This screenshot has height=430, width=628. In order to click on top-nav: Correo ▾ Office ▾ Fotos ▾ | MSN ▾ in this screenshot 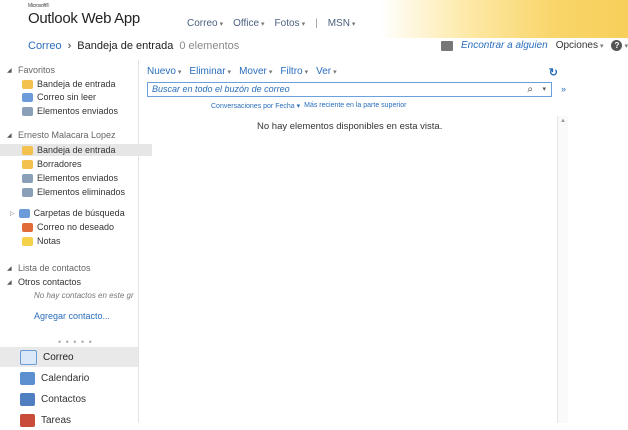, I will do `click(271, 23)`.